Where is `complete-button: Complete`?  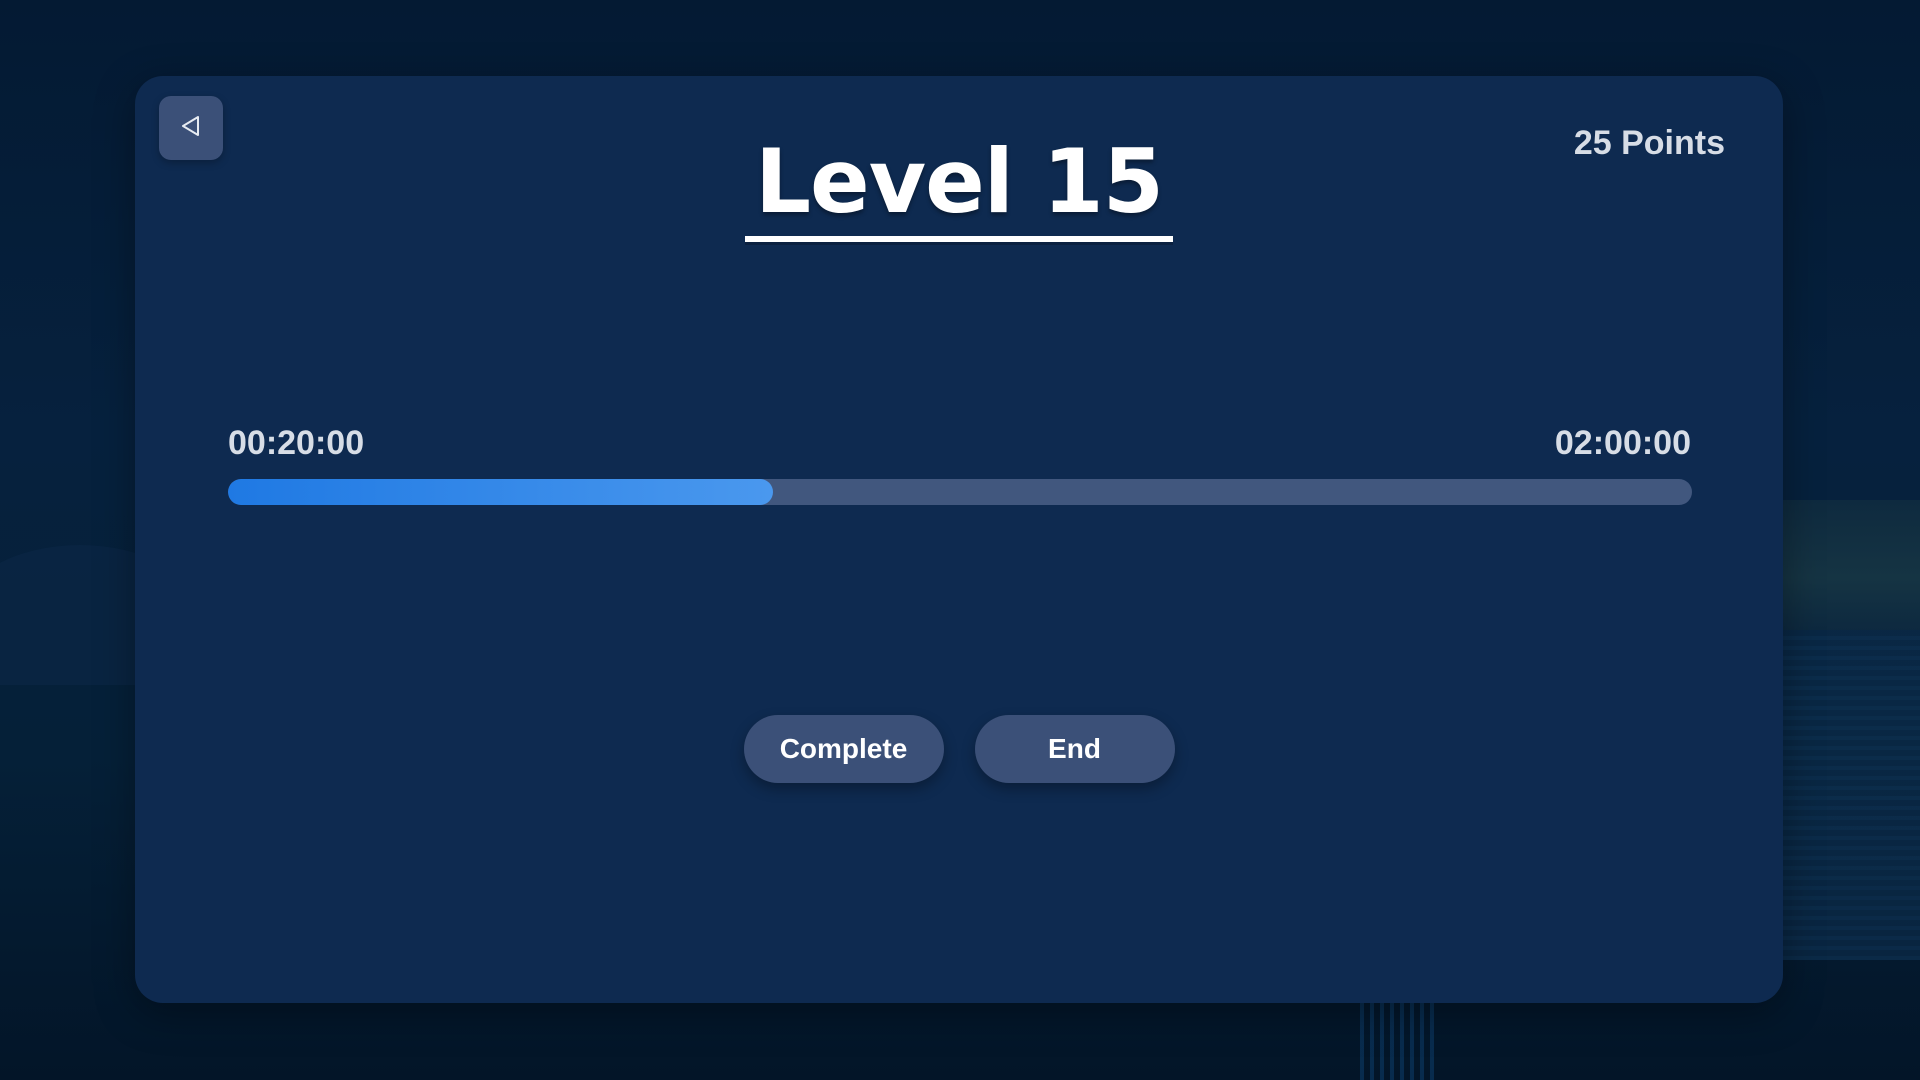 complete-button: Complete is located at coordinates (843, 749).